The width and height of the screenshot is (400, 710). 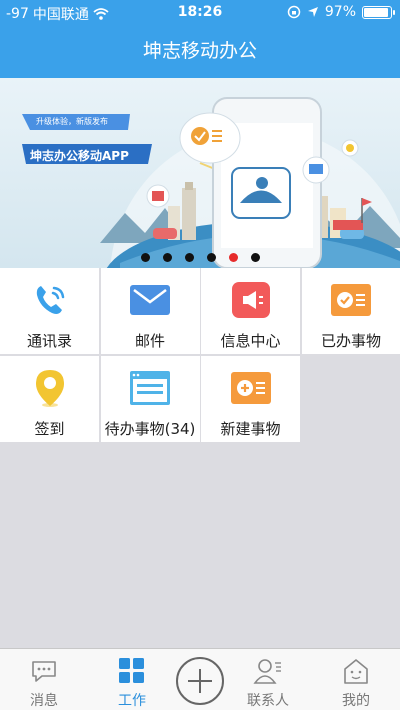 What do you see at coordinates (250, 341) in the screenshot?
I see `grid-item-label: 信息中心` at bounding box center [250, 341].